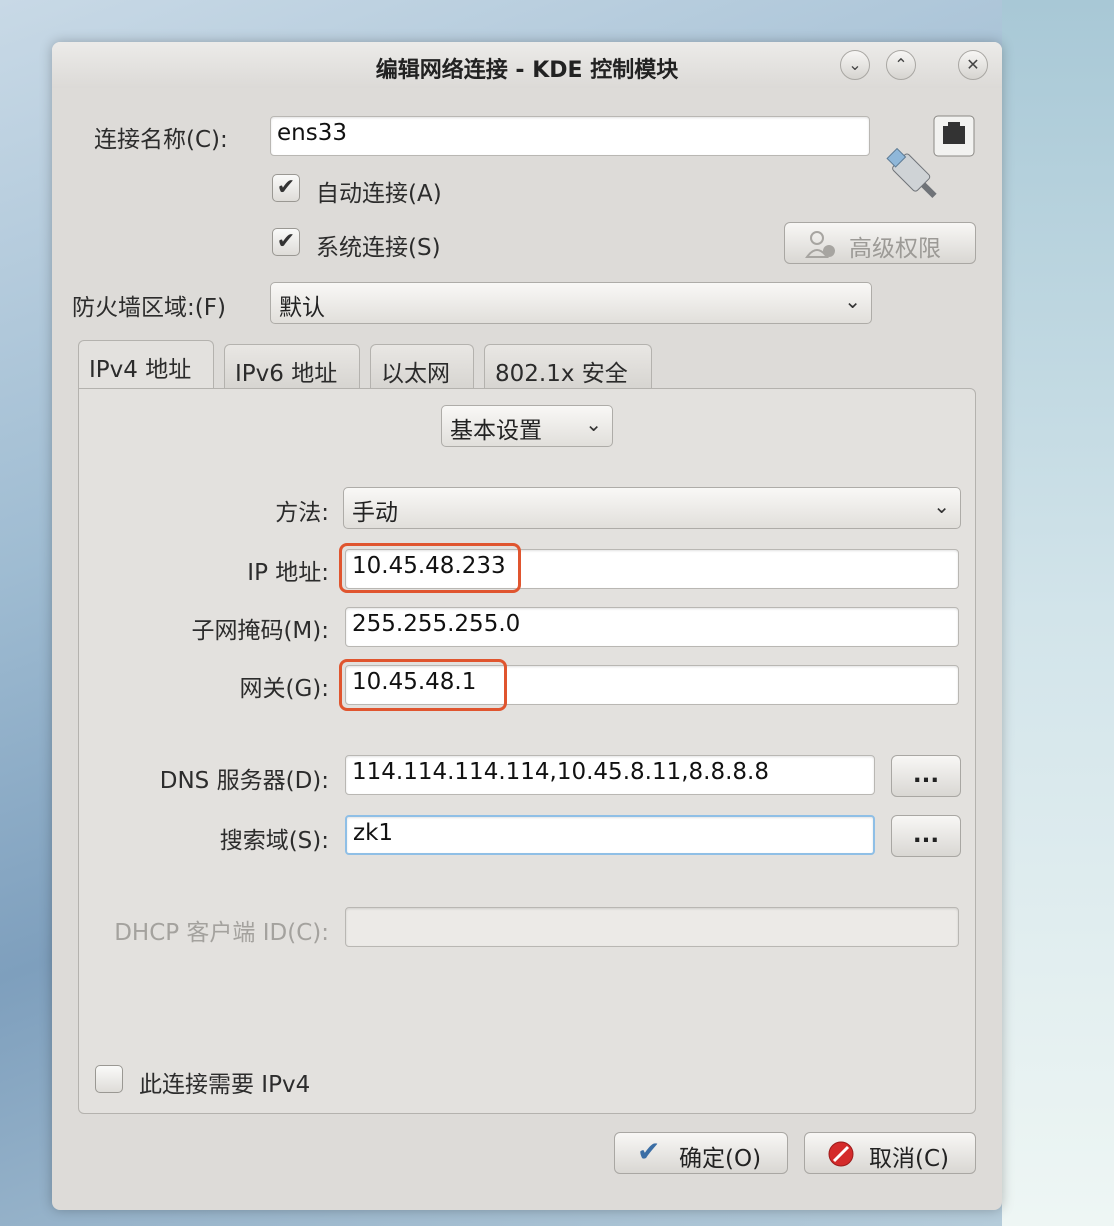 This screenshot has height=1226, width=1114. Describe the element at coordinates (568, 367) in the screenshot. I see `tab-8021x-security: 802.1x 安全` at that location.